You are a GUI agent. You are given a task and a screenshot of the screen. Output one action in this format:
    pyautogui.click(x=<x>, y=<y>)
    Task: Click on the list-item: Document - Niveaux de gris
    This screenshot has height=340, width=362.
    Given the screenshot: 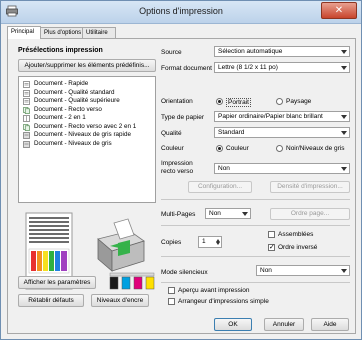 What is the action you would take?
    pyautogui.click(x=87, y=144)
    